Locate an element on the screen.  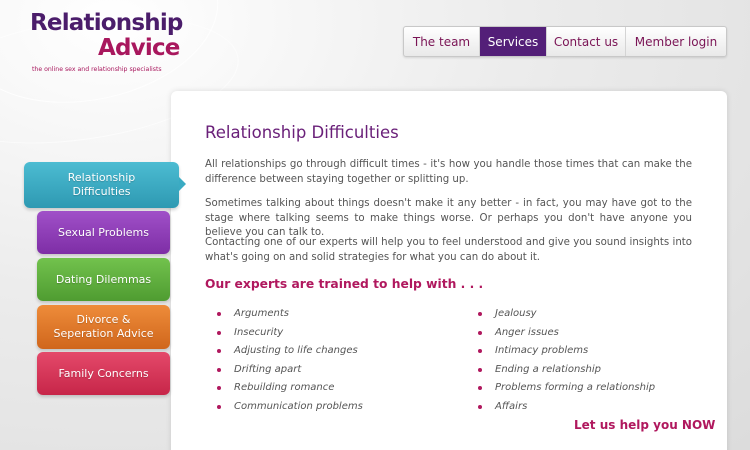
sidebar-item-divorce-separation: Divorce & Seperation Advice is located at coordinates (103, 327).